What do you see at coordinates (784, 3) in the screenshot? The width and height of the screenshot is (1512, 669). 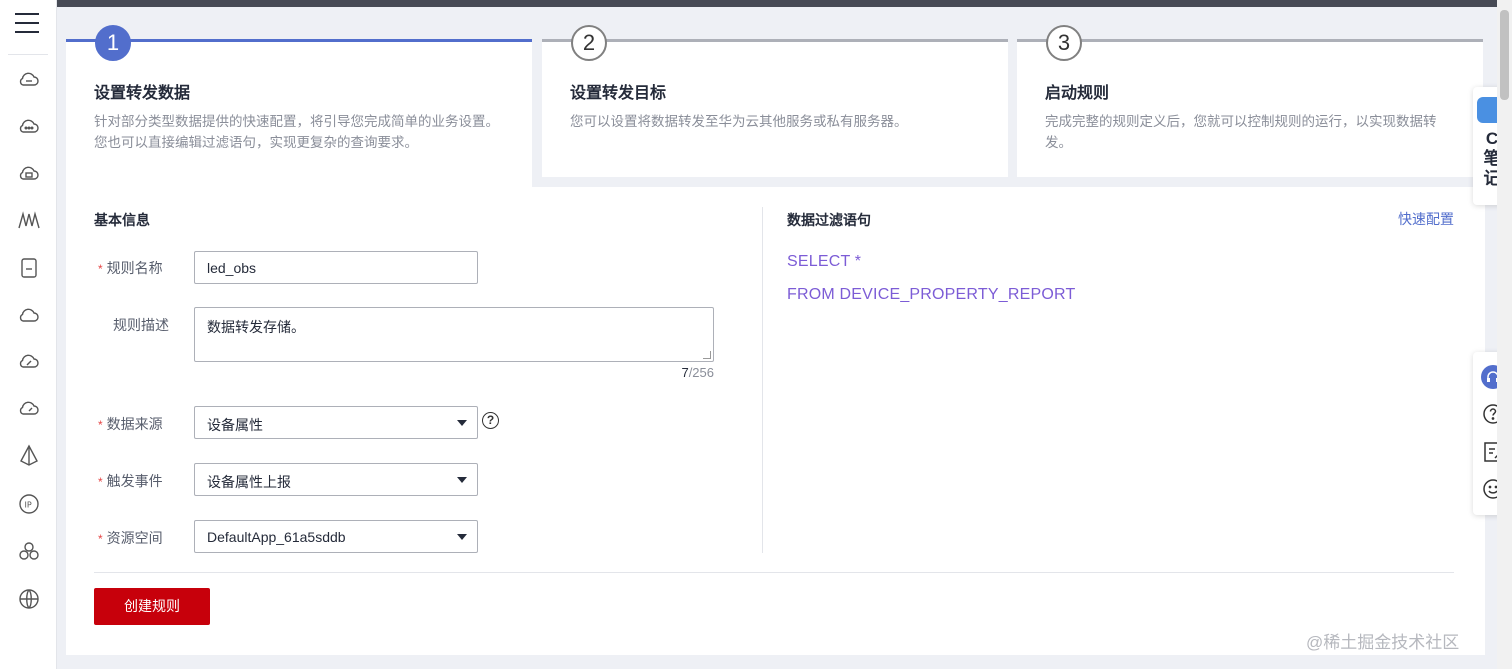 I see `top-strip` at bounding box center [784, 3].